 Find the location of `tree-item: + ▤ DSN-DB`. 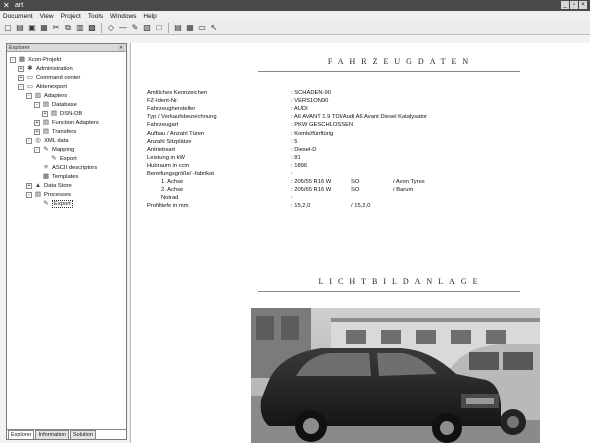

tree-item: + ▤ DSN-DB is located at coordinates (66, 113).